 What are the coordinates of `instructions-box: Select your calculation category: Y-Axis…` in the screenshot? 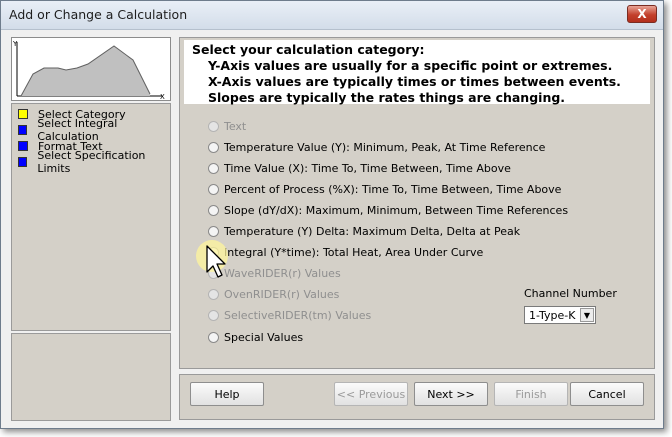 It's located at (417, 72).